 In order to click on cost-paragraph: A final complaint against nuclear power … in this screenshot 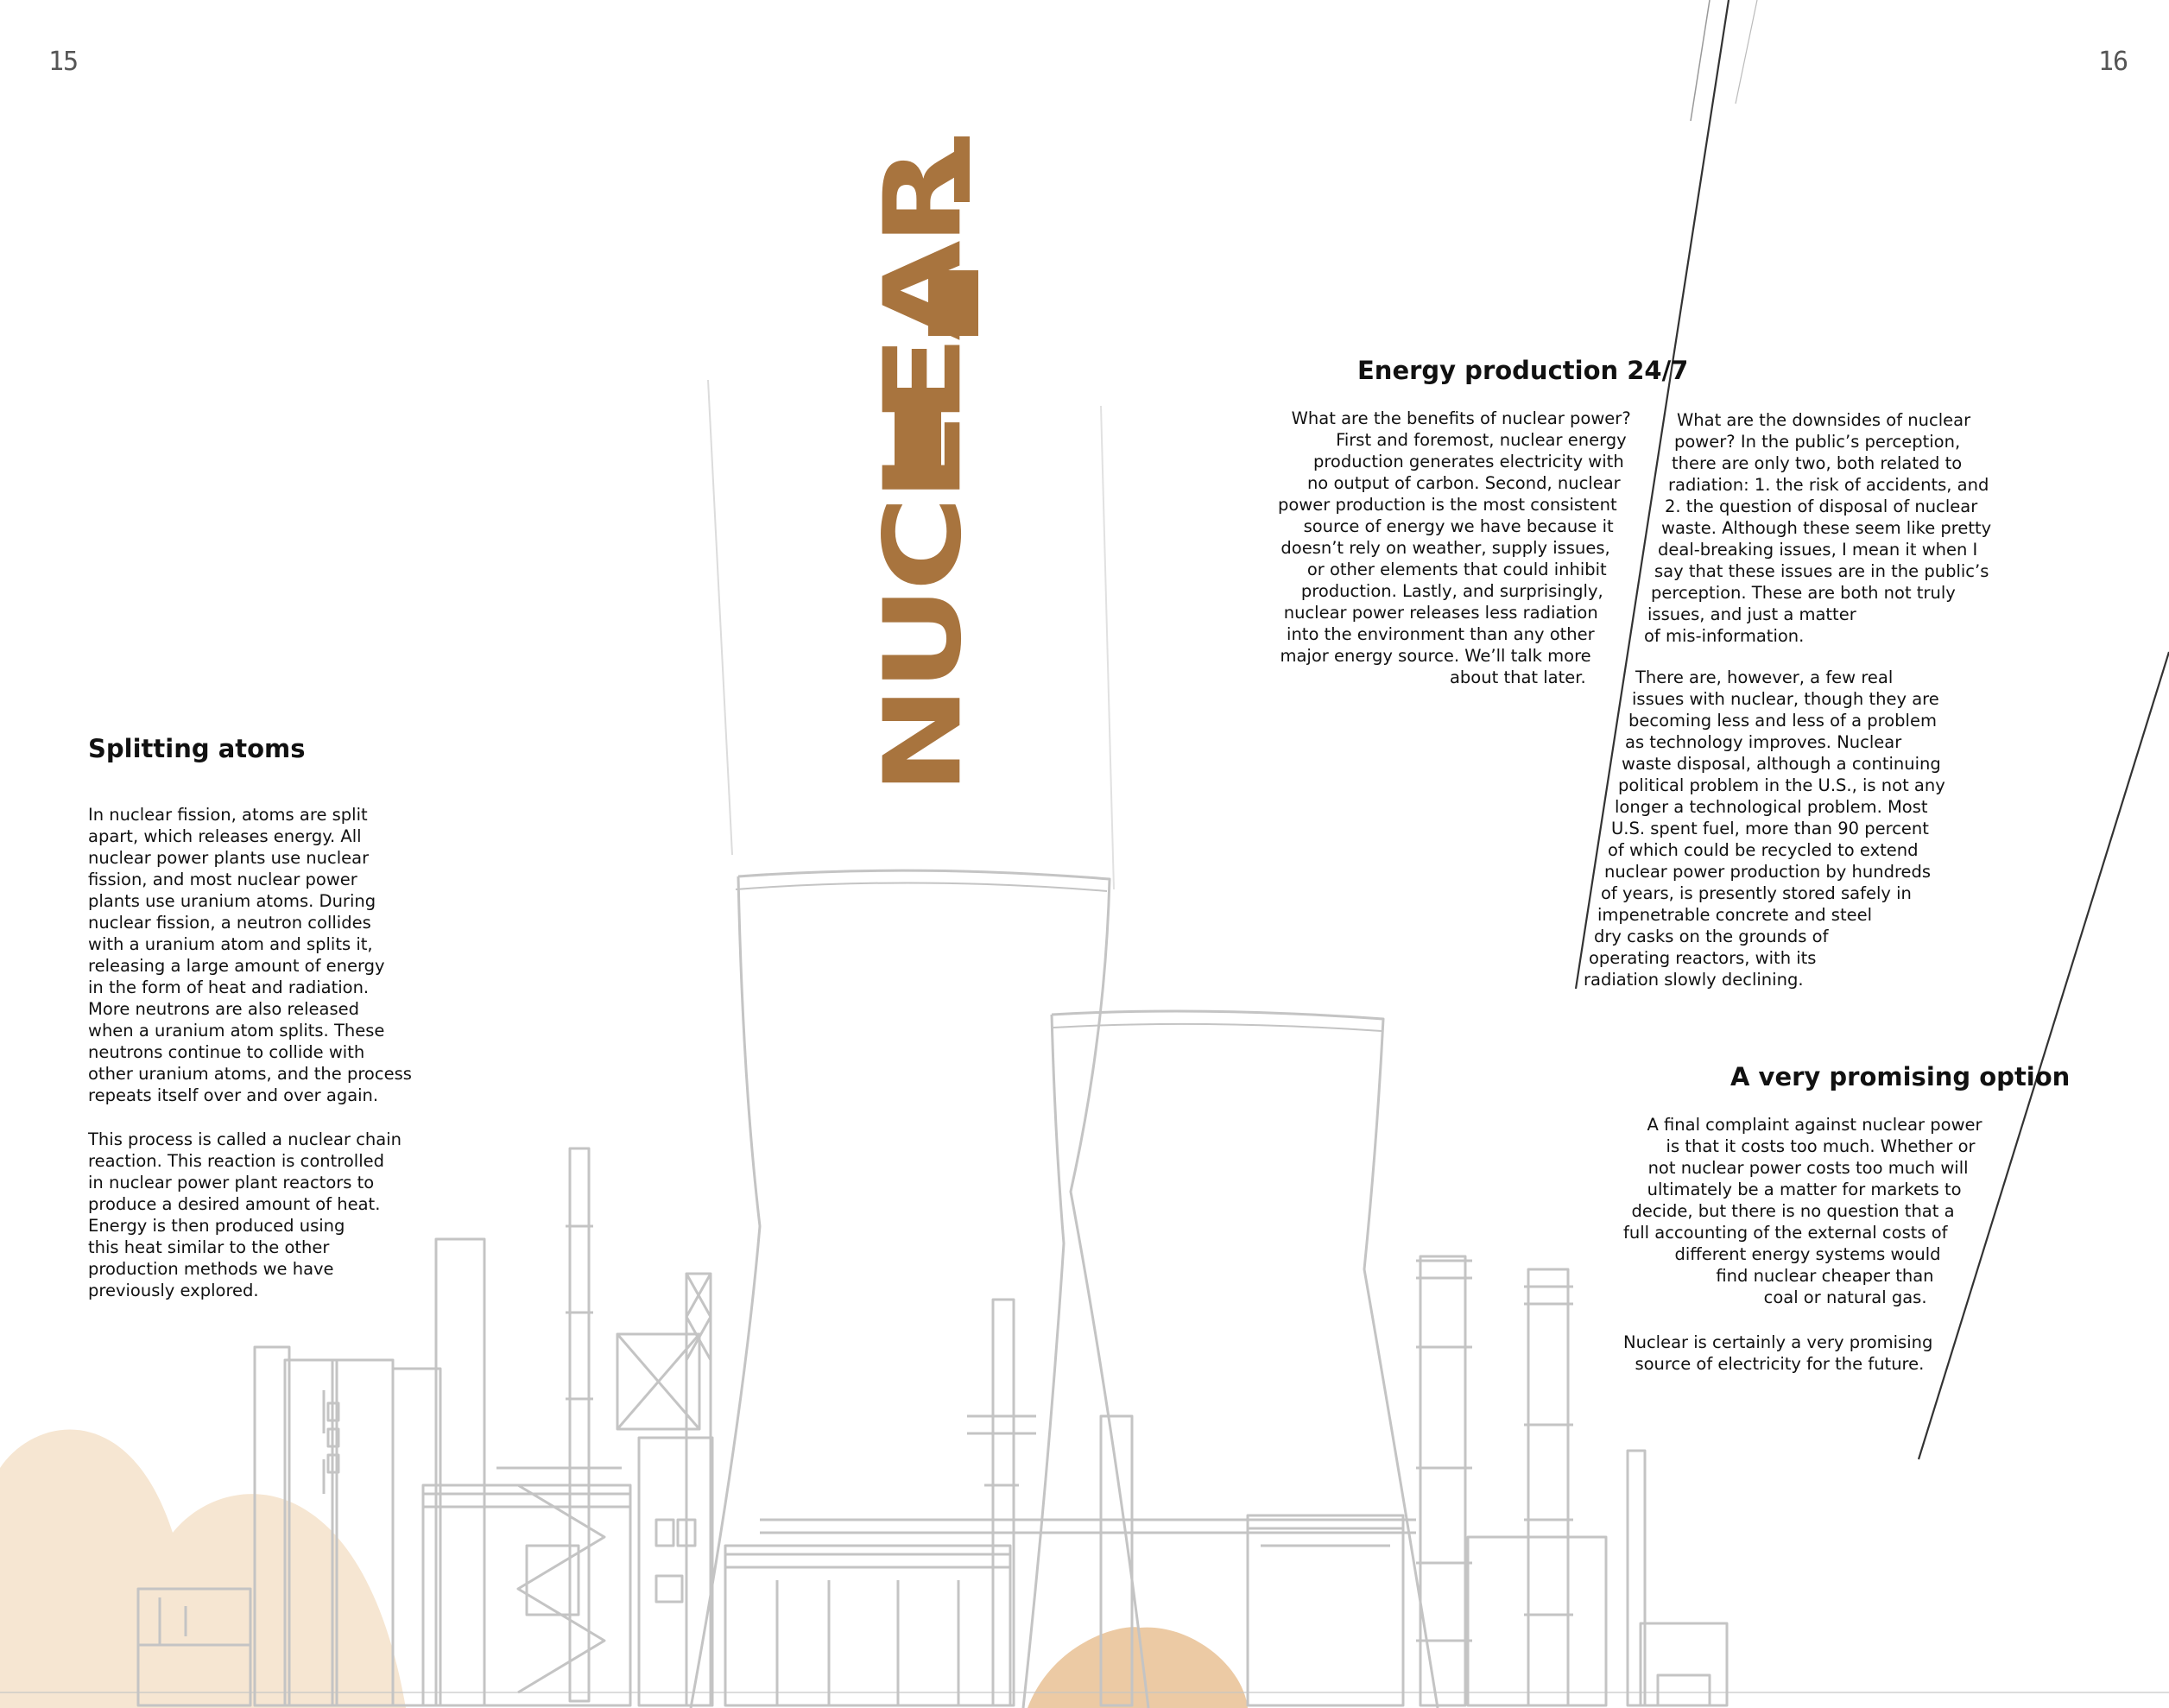, I will do `click(1802, 1211)`.